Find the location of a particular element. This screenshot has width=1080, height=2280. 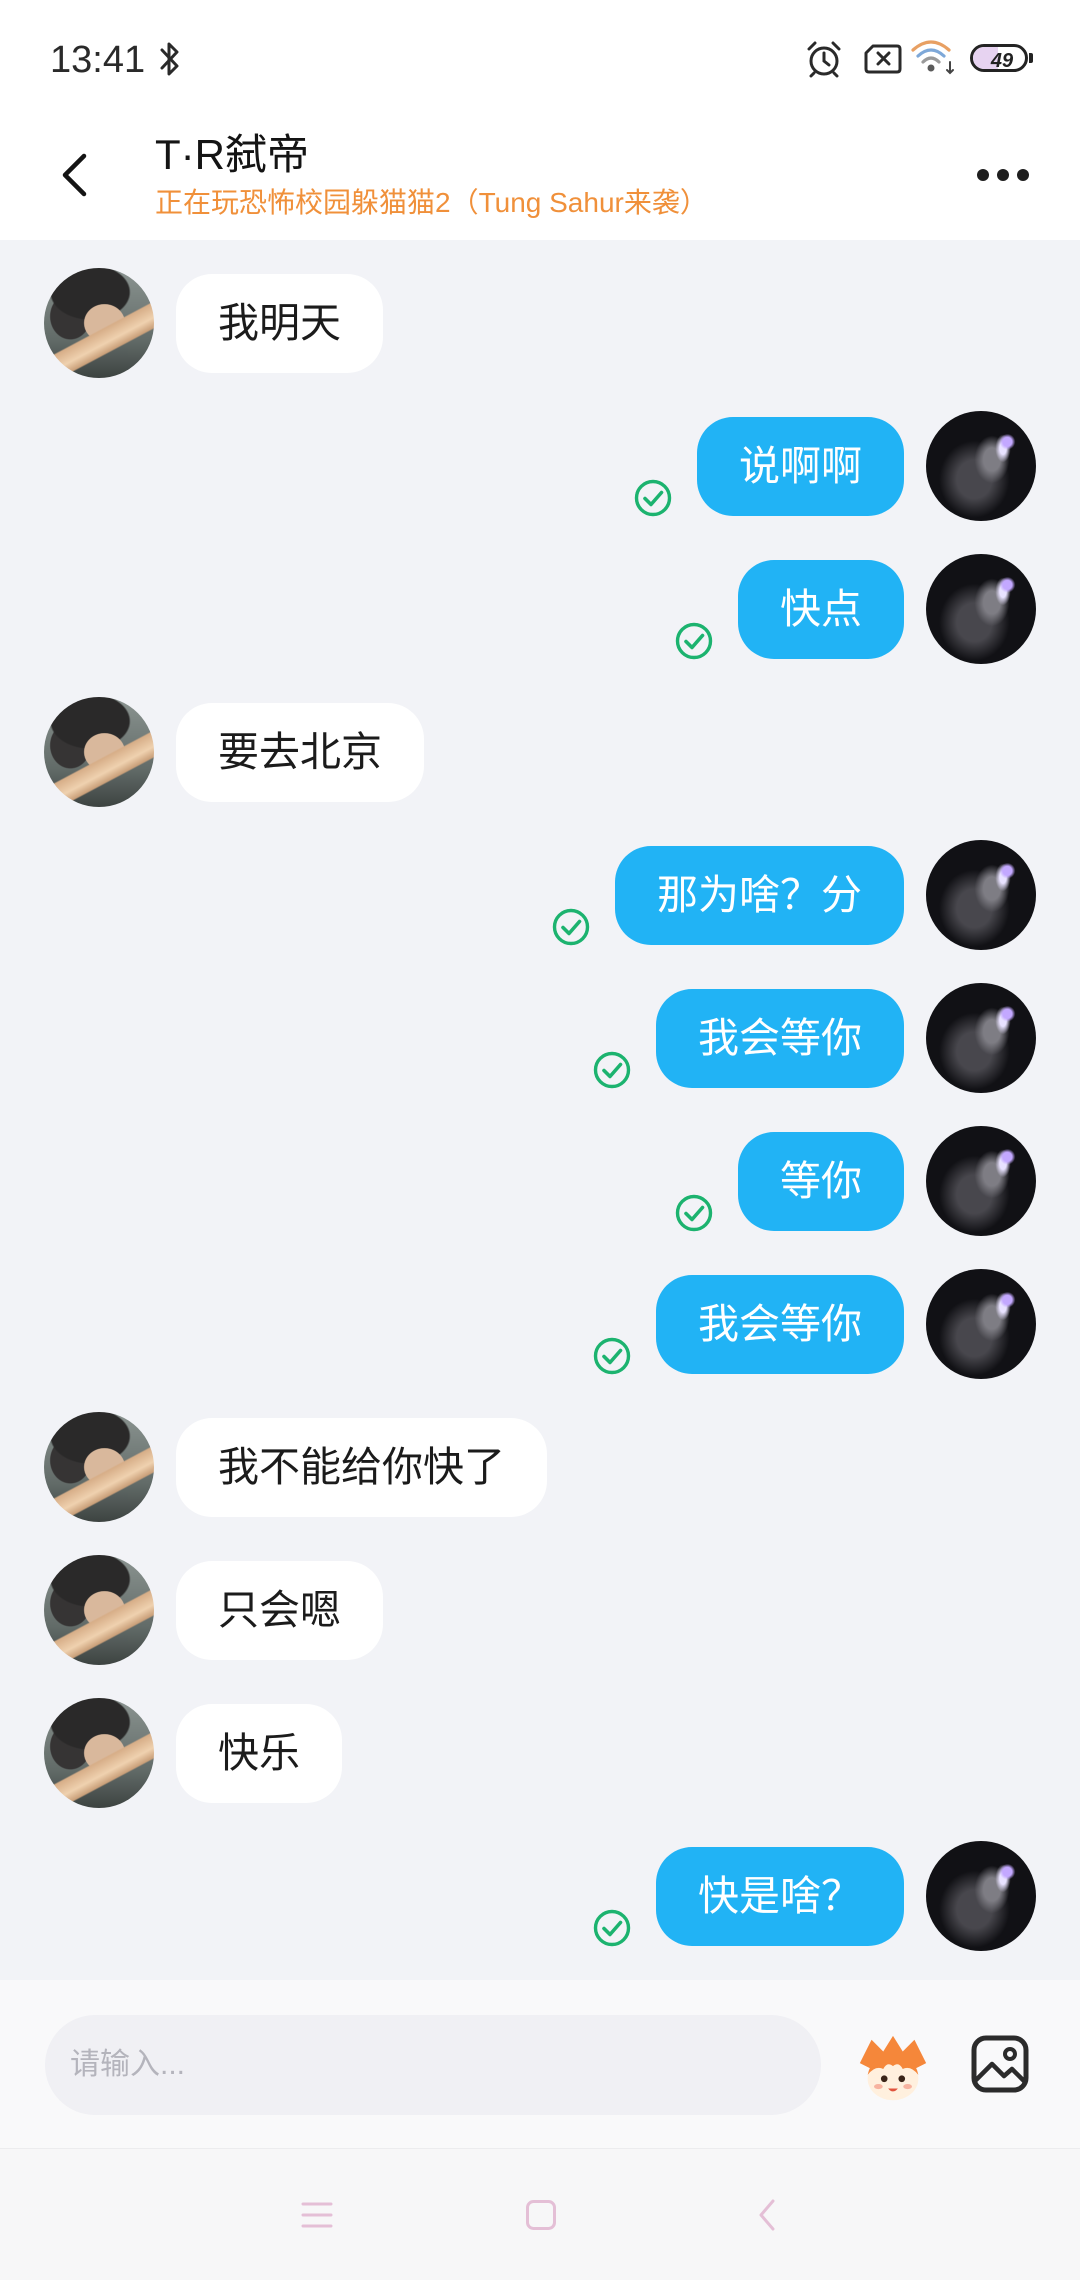

recent-apps-button is located at coordinates (317, 2215).